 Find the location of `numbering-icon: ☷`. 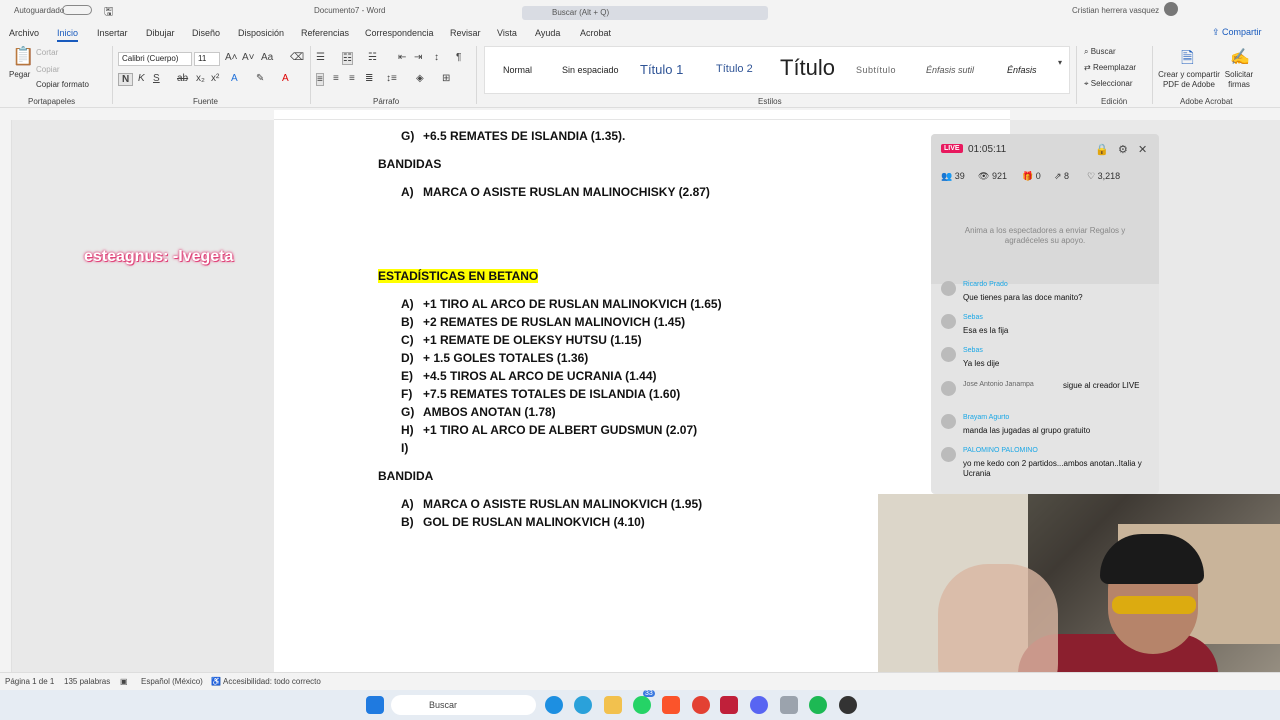

numbering-icon: ☷ is located at coordinates (347, 58).